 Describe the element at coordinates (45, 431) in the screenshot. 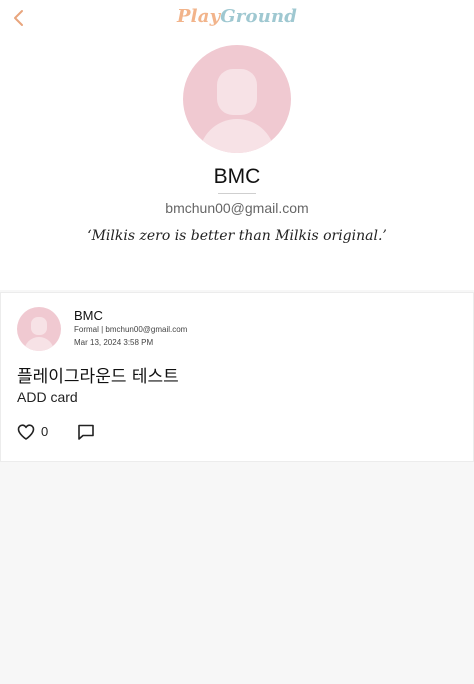

I see `like-count: 0` at that location.